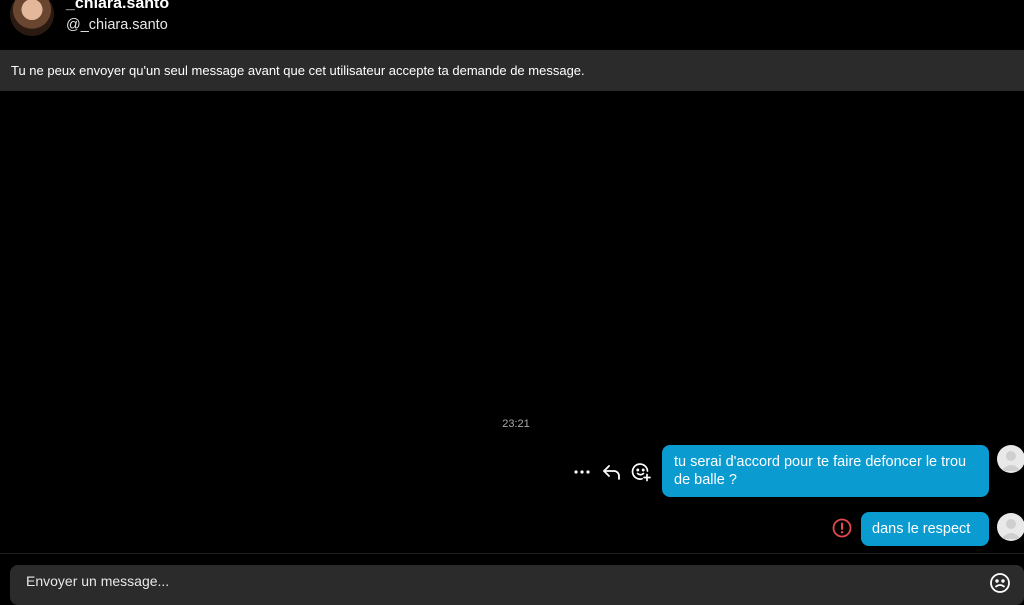  What do you see at coordinates (512, 553) in the screenshot?
I see `divider` at bounding box center [512, 553].